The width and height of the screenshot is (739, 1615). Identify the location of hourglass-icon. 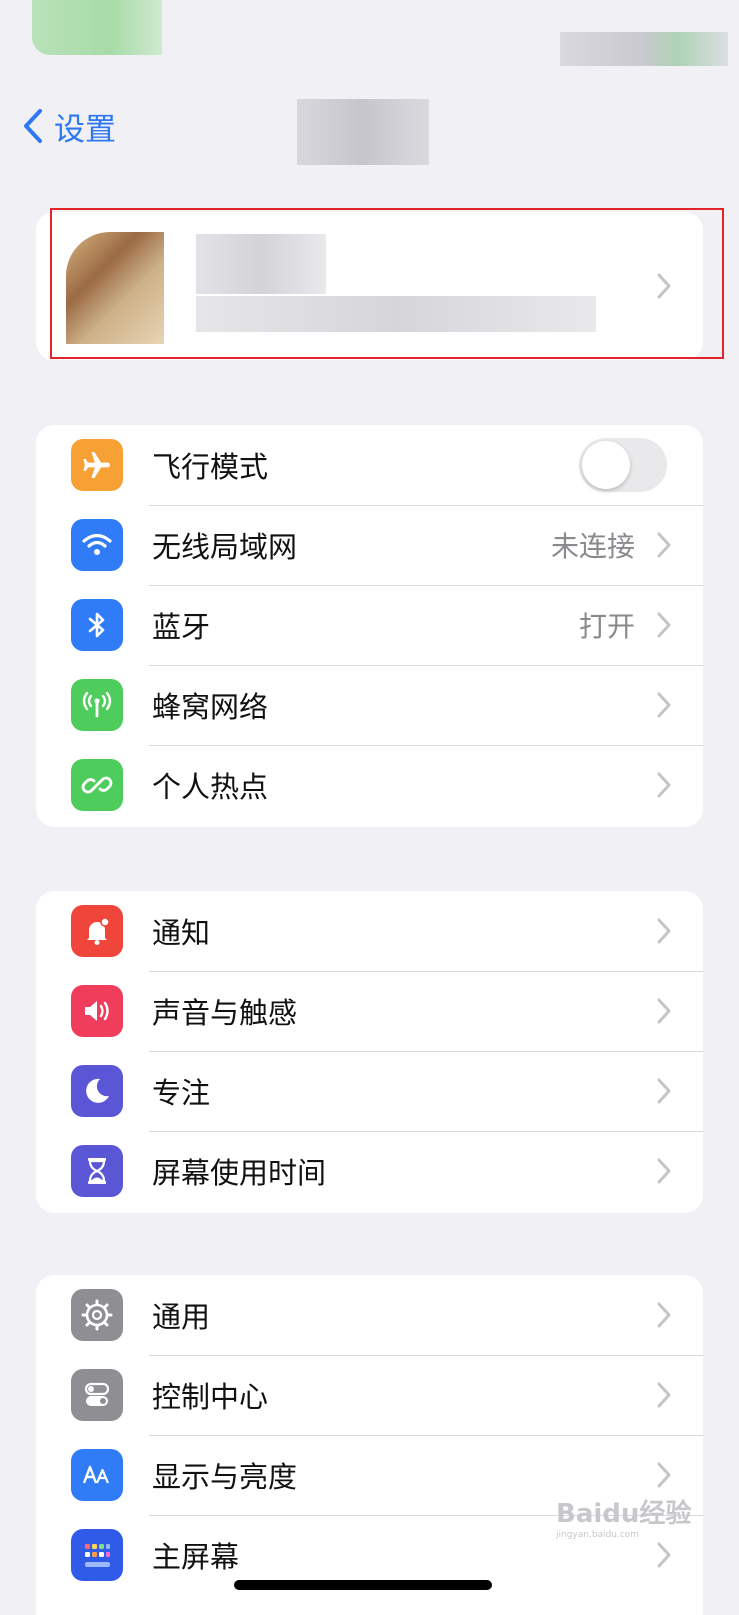
(97, 1171).